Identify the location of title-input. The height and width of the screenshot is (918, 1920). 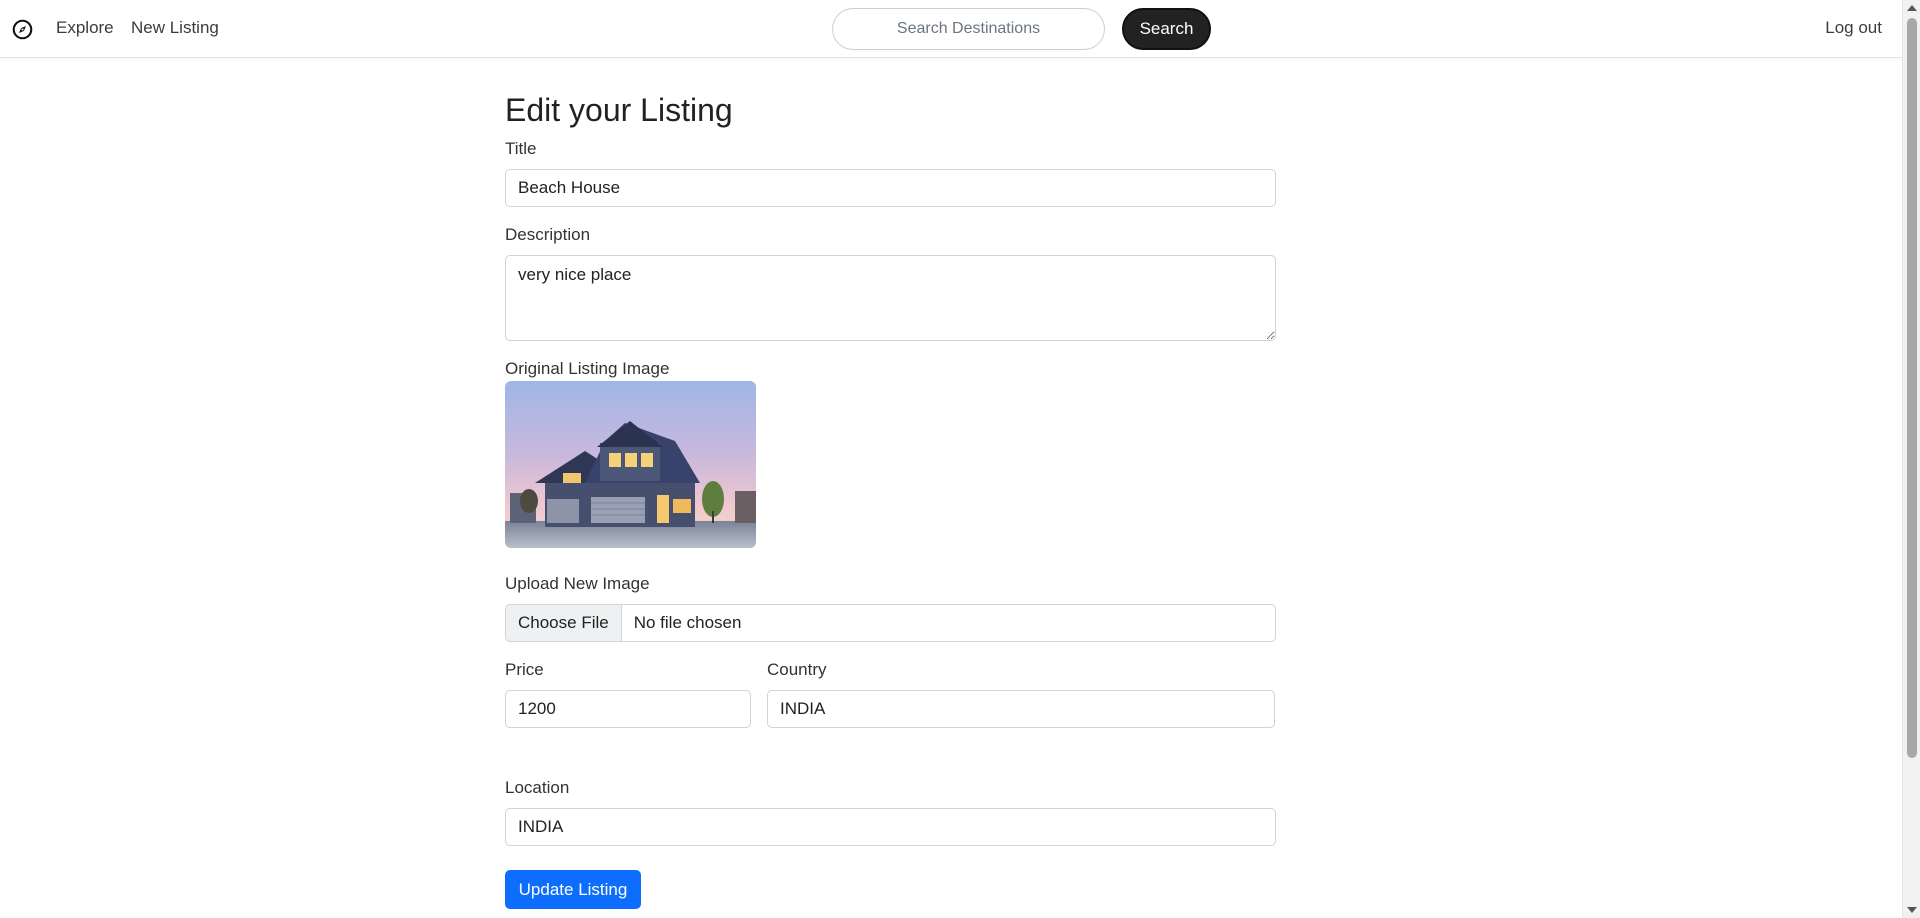
(890, 188).